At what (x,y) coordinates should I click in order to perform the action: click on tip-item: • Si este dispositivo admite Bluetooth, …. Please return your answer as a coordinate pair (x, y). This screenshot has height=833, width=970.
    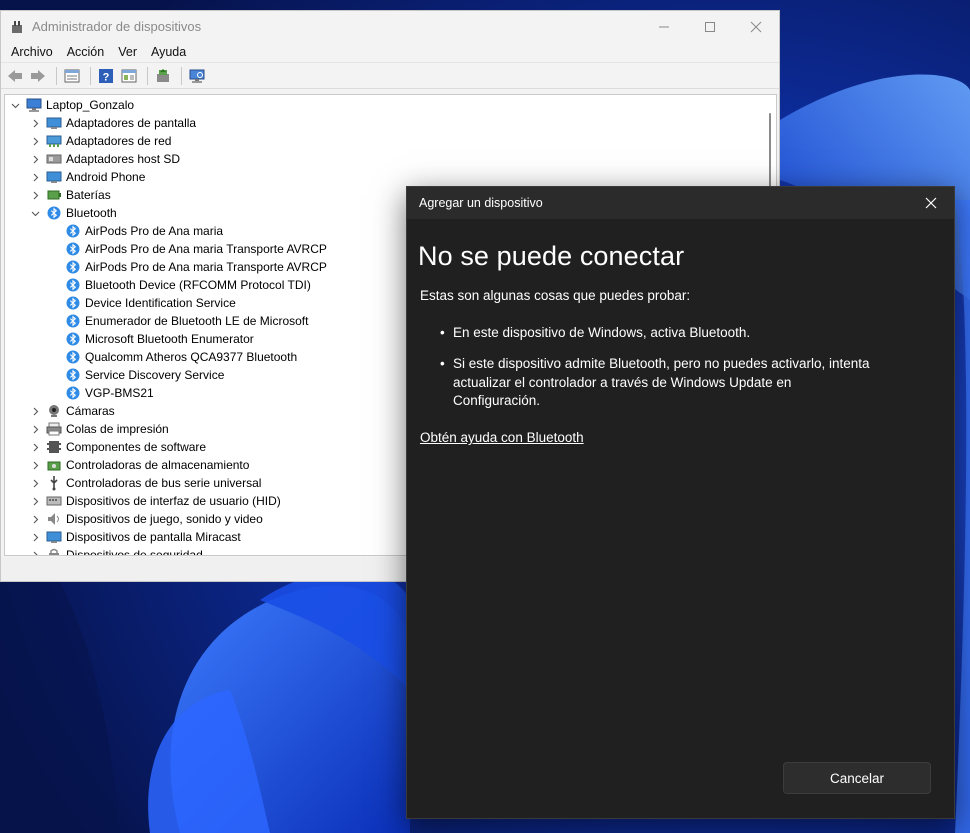
    Looking at the image, I should click on (656, 383).